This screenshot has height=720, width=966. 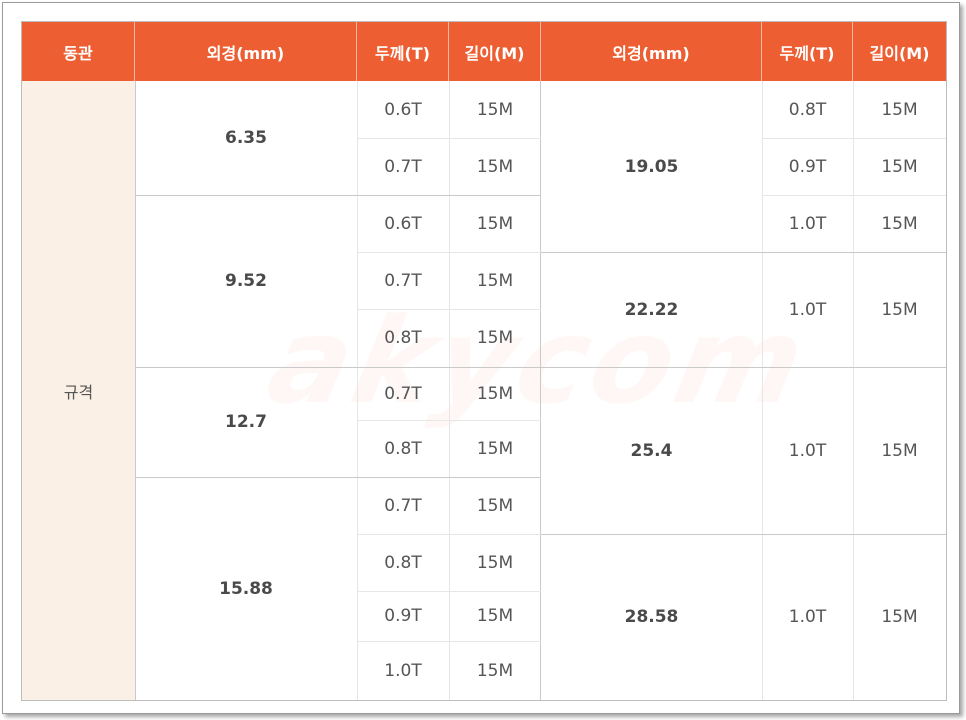 What do you see at coordinates (807, 166) in the screenshot?
I see `right-thickness-cell: 0.9T` at bounding box center [807, 166].